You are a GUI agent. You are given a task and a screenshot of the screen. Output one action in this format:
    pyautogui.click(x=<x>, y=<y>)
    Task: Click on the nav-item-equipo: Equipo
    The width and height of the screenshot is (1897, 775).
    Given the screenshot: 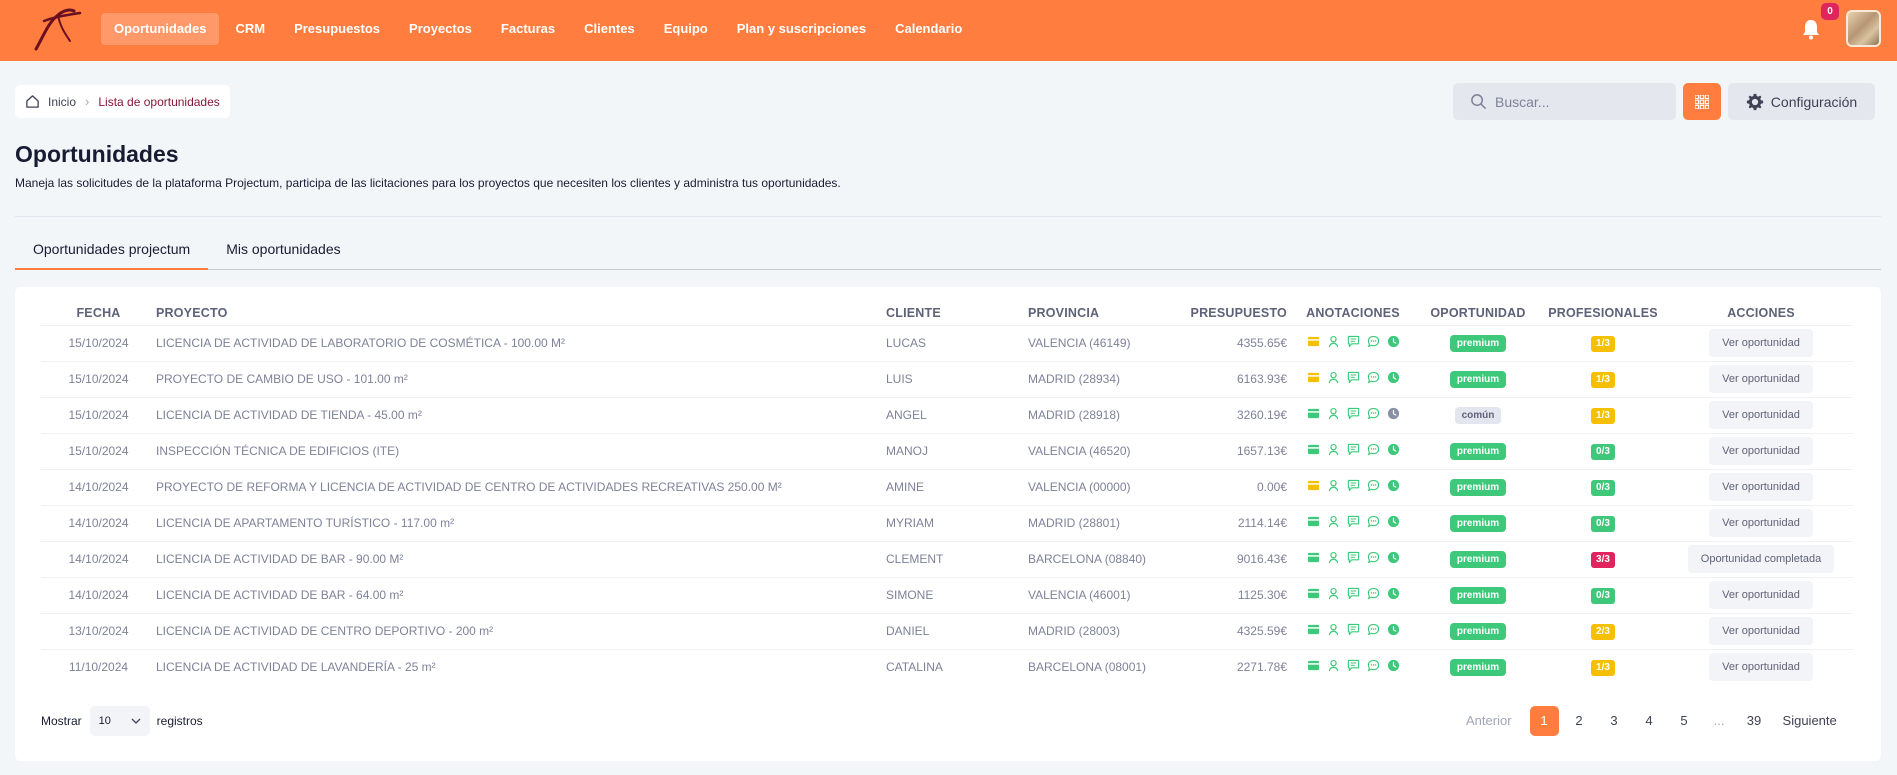 What is the action you would take?
    pyautogui.click(x=686, y=29)
    